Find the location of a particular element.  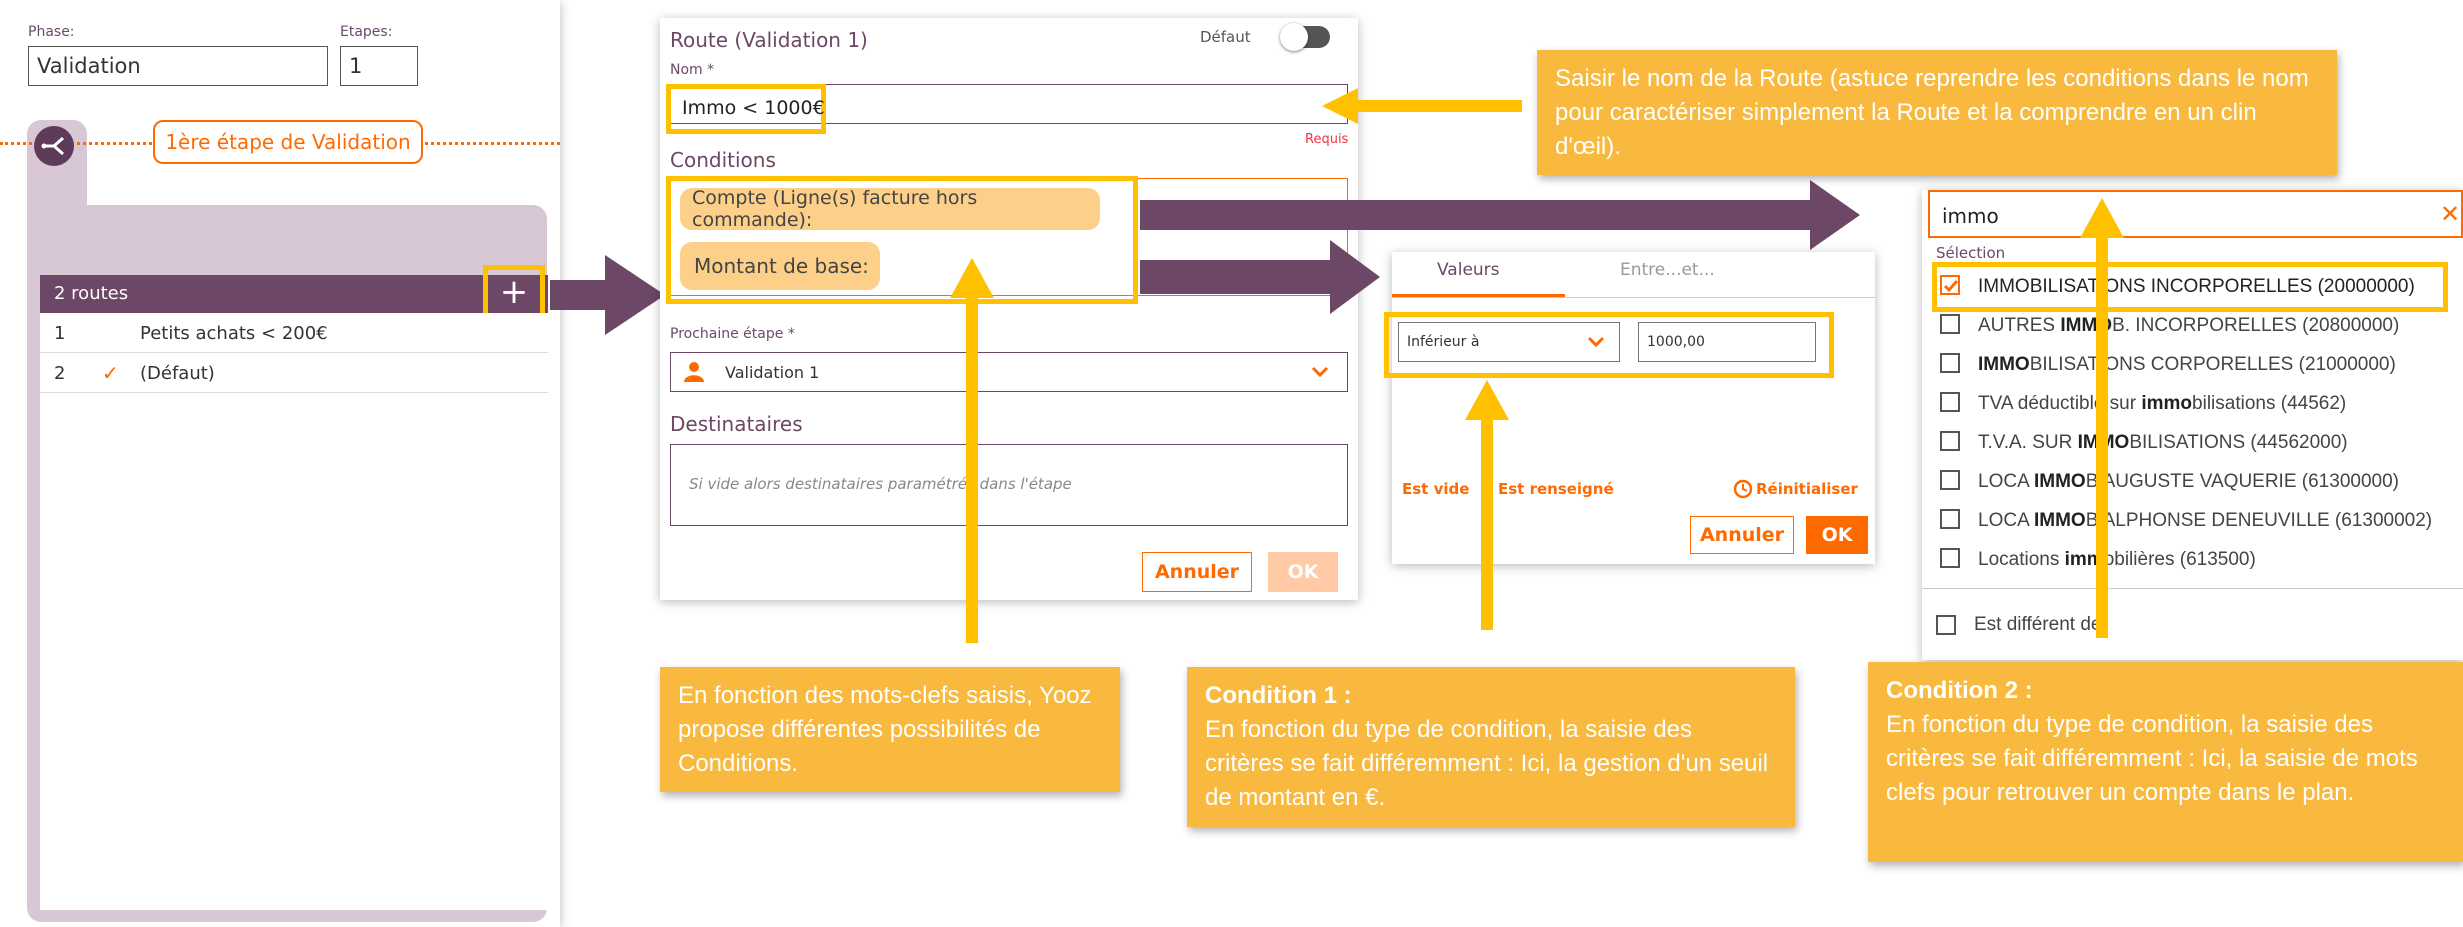

route-dialog-title: Route (Validation 1) is located at coordinates (769, 40).